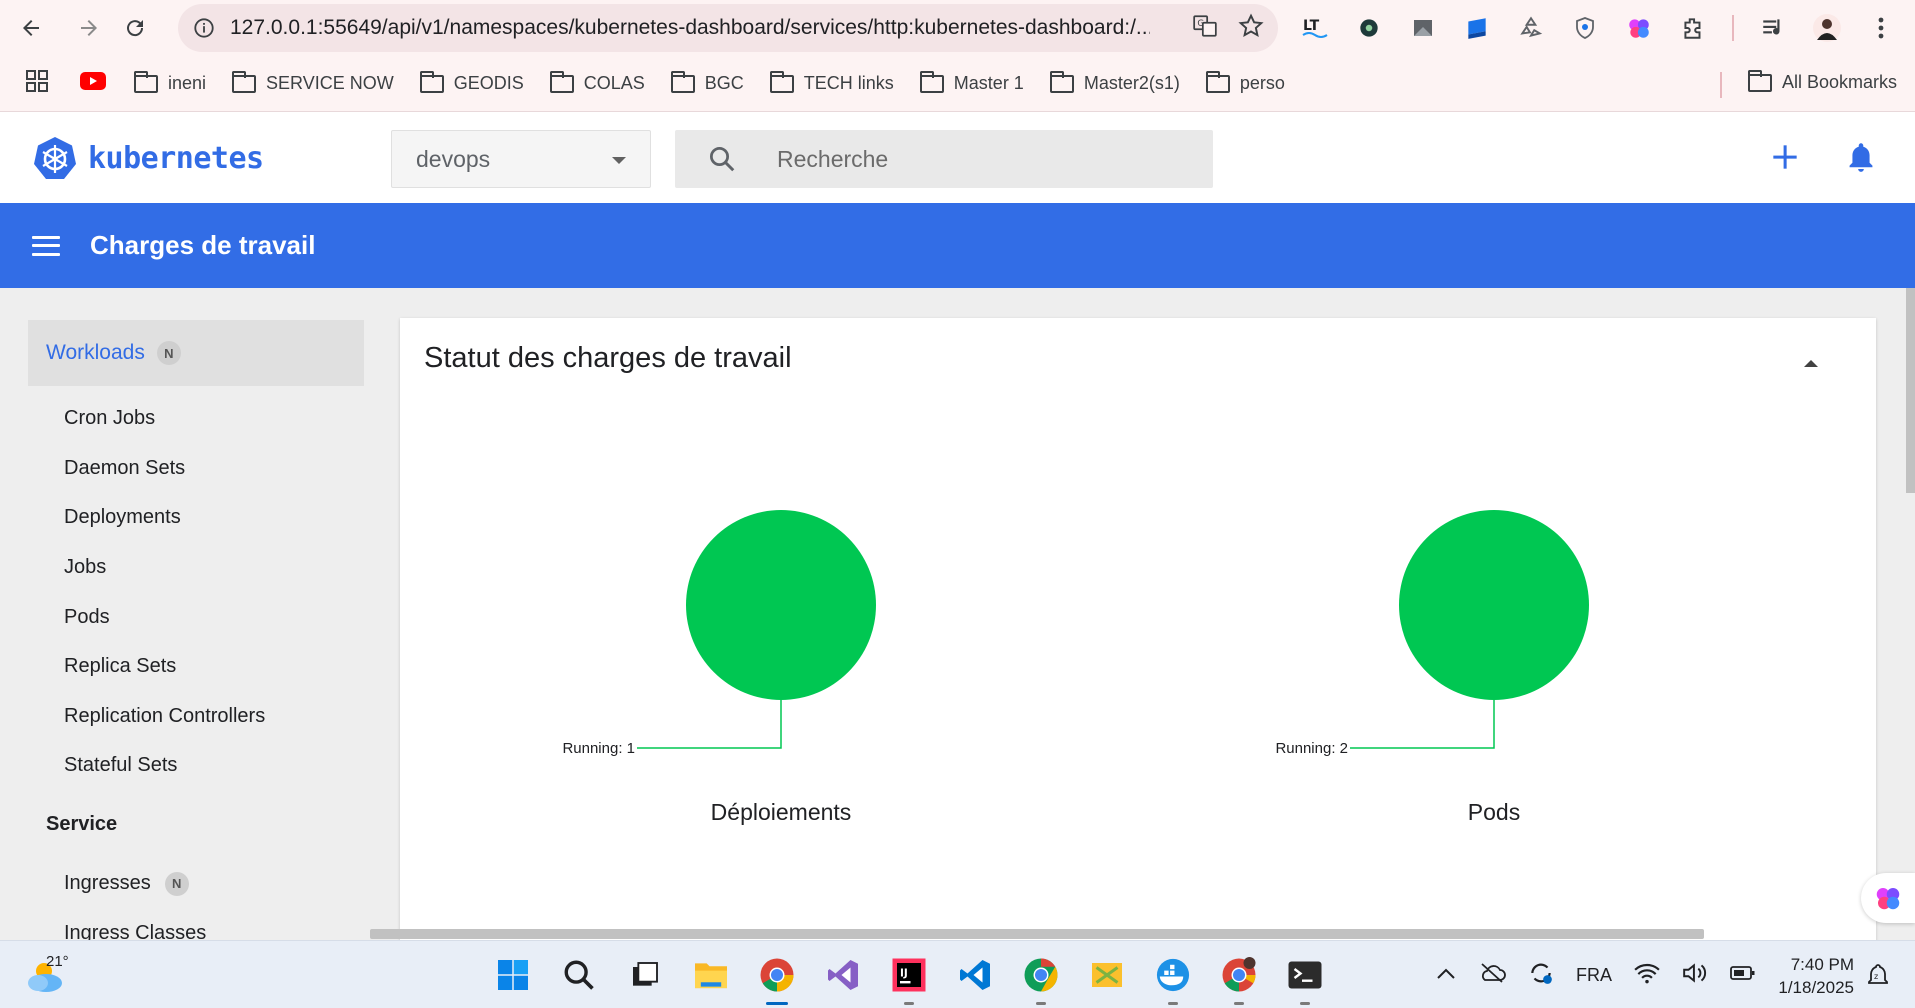  I want to click on translate-icon: G, so click(1205, 28).